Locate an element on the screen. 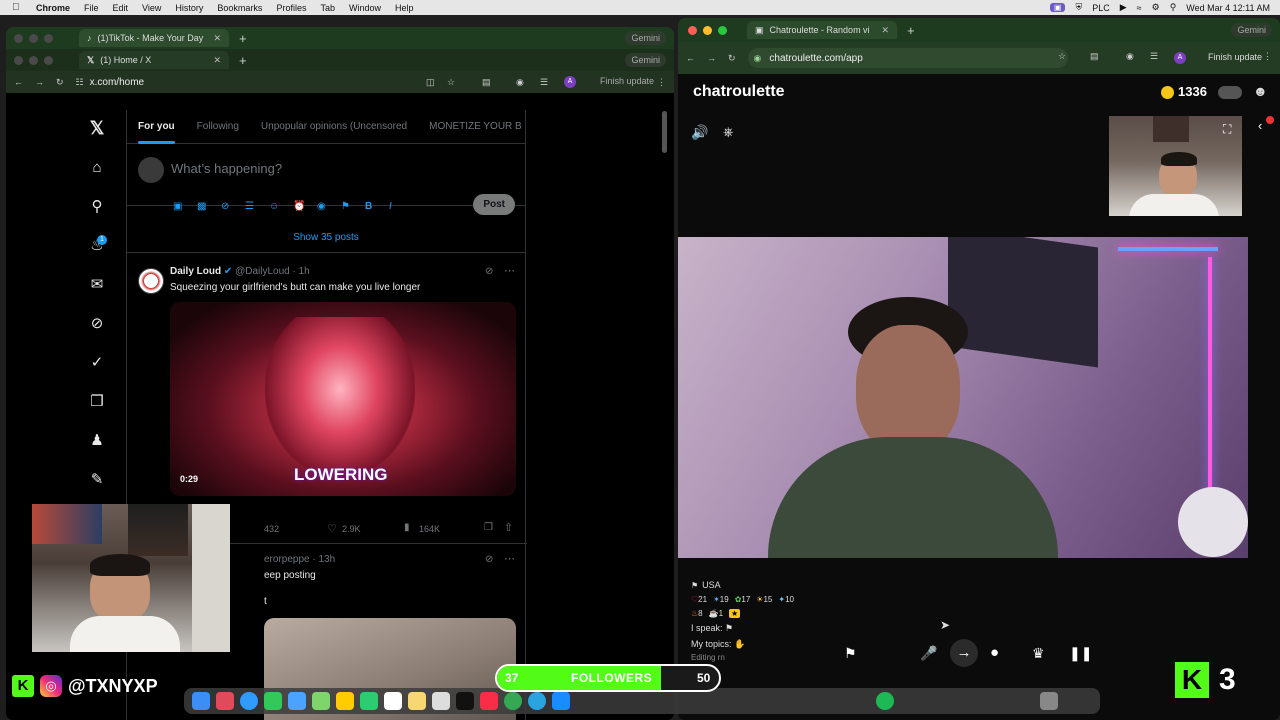  screen-share-icon: ▣ is located at coordinates (1057, 7).